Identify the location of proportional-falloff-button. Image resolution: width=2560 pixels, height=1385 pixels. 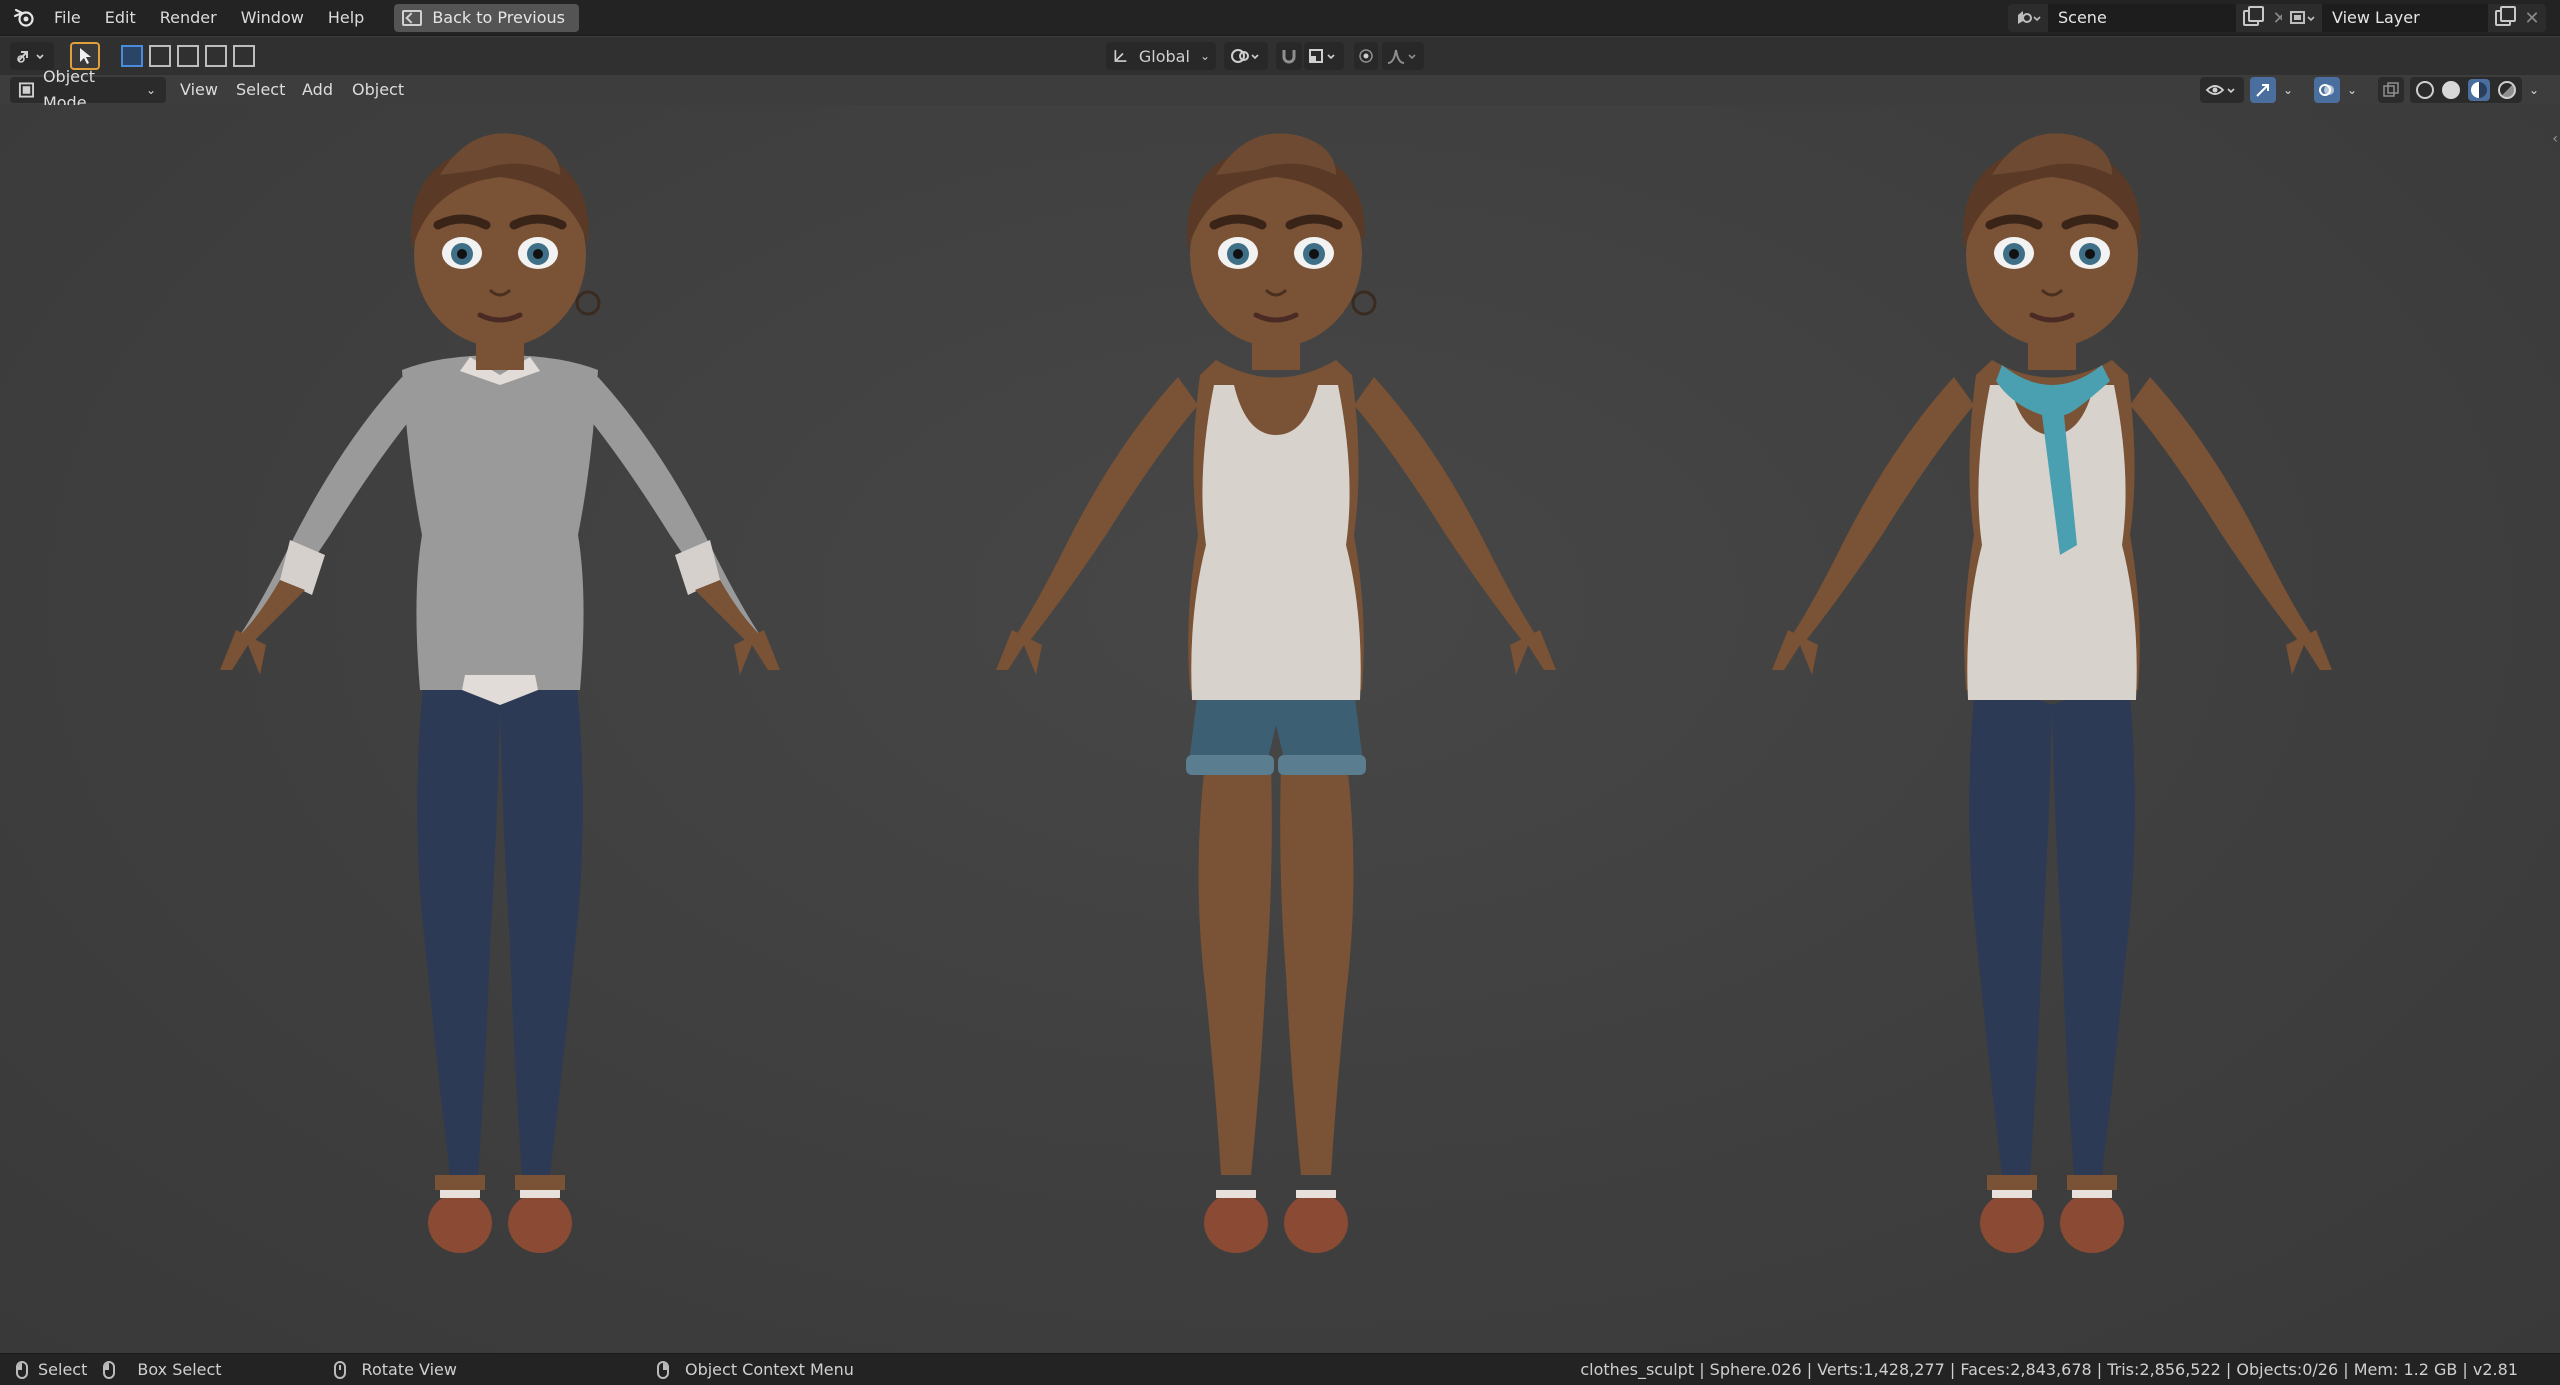
(1403, 56).